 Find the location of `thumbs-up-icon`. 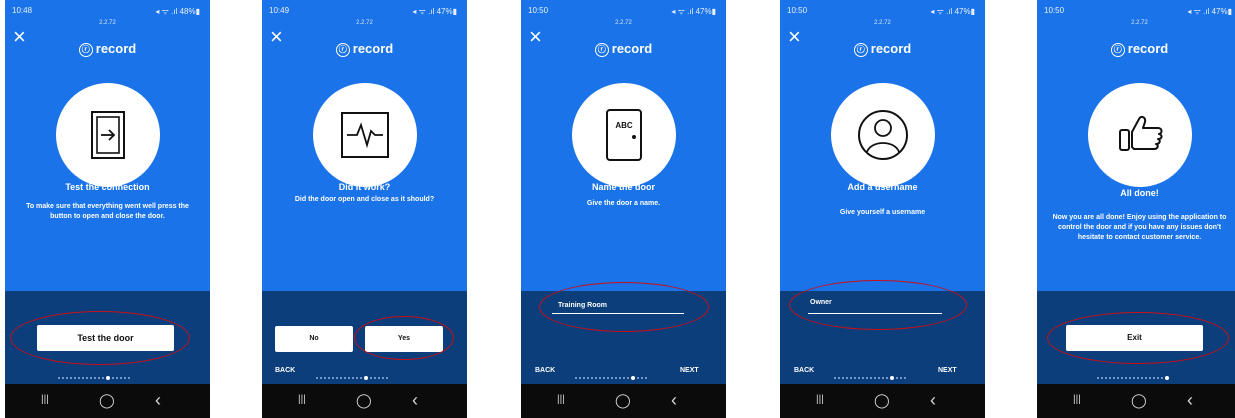

thumbs-up-icon is located at coordinates (1140, 135).